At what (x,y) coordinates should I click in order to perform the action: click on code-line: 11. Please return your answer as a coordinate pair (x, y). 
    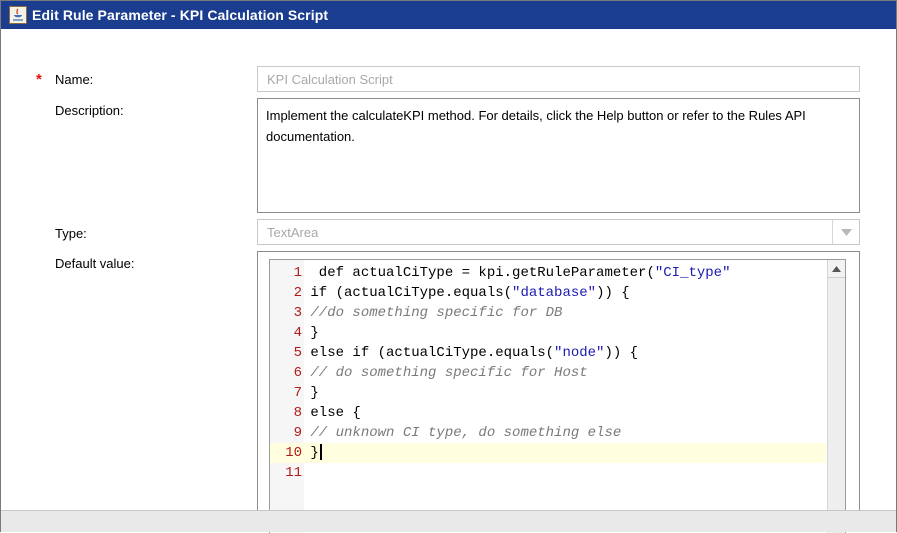
    Looking at the image, I should click on (548, 473).